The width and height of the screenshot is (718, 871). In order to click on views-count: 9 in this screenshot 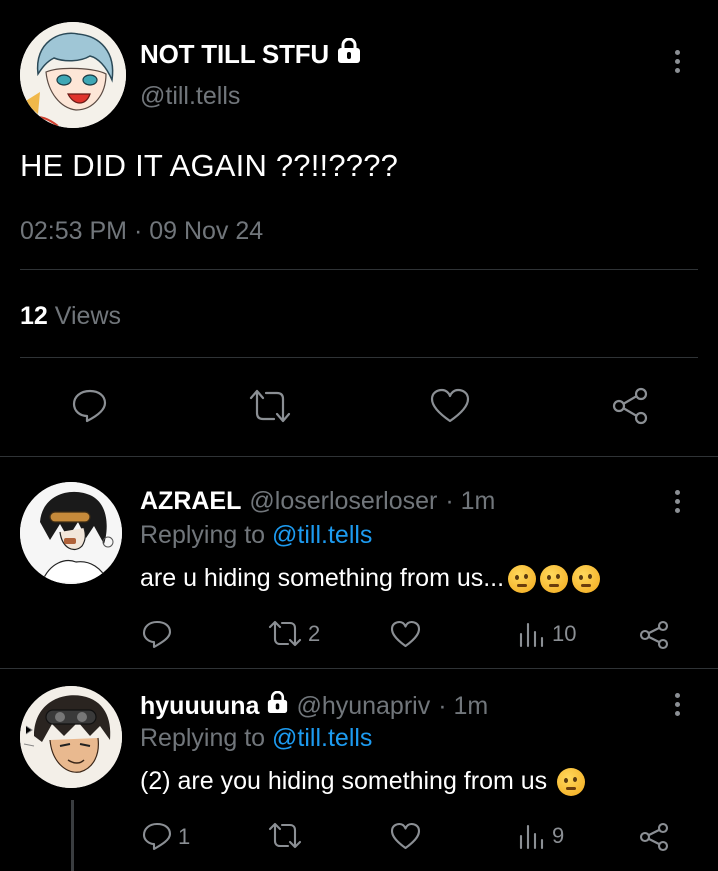, I will do `click(558, 835)`.